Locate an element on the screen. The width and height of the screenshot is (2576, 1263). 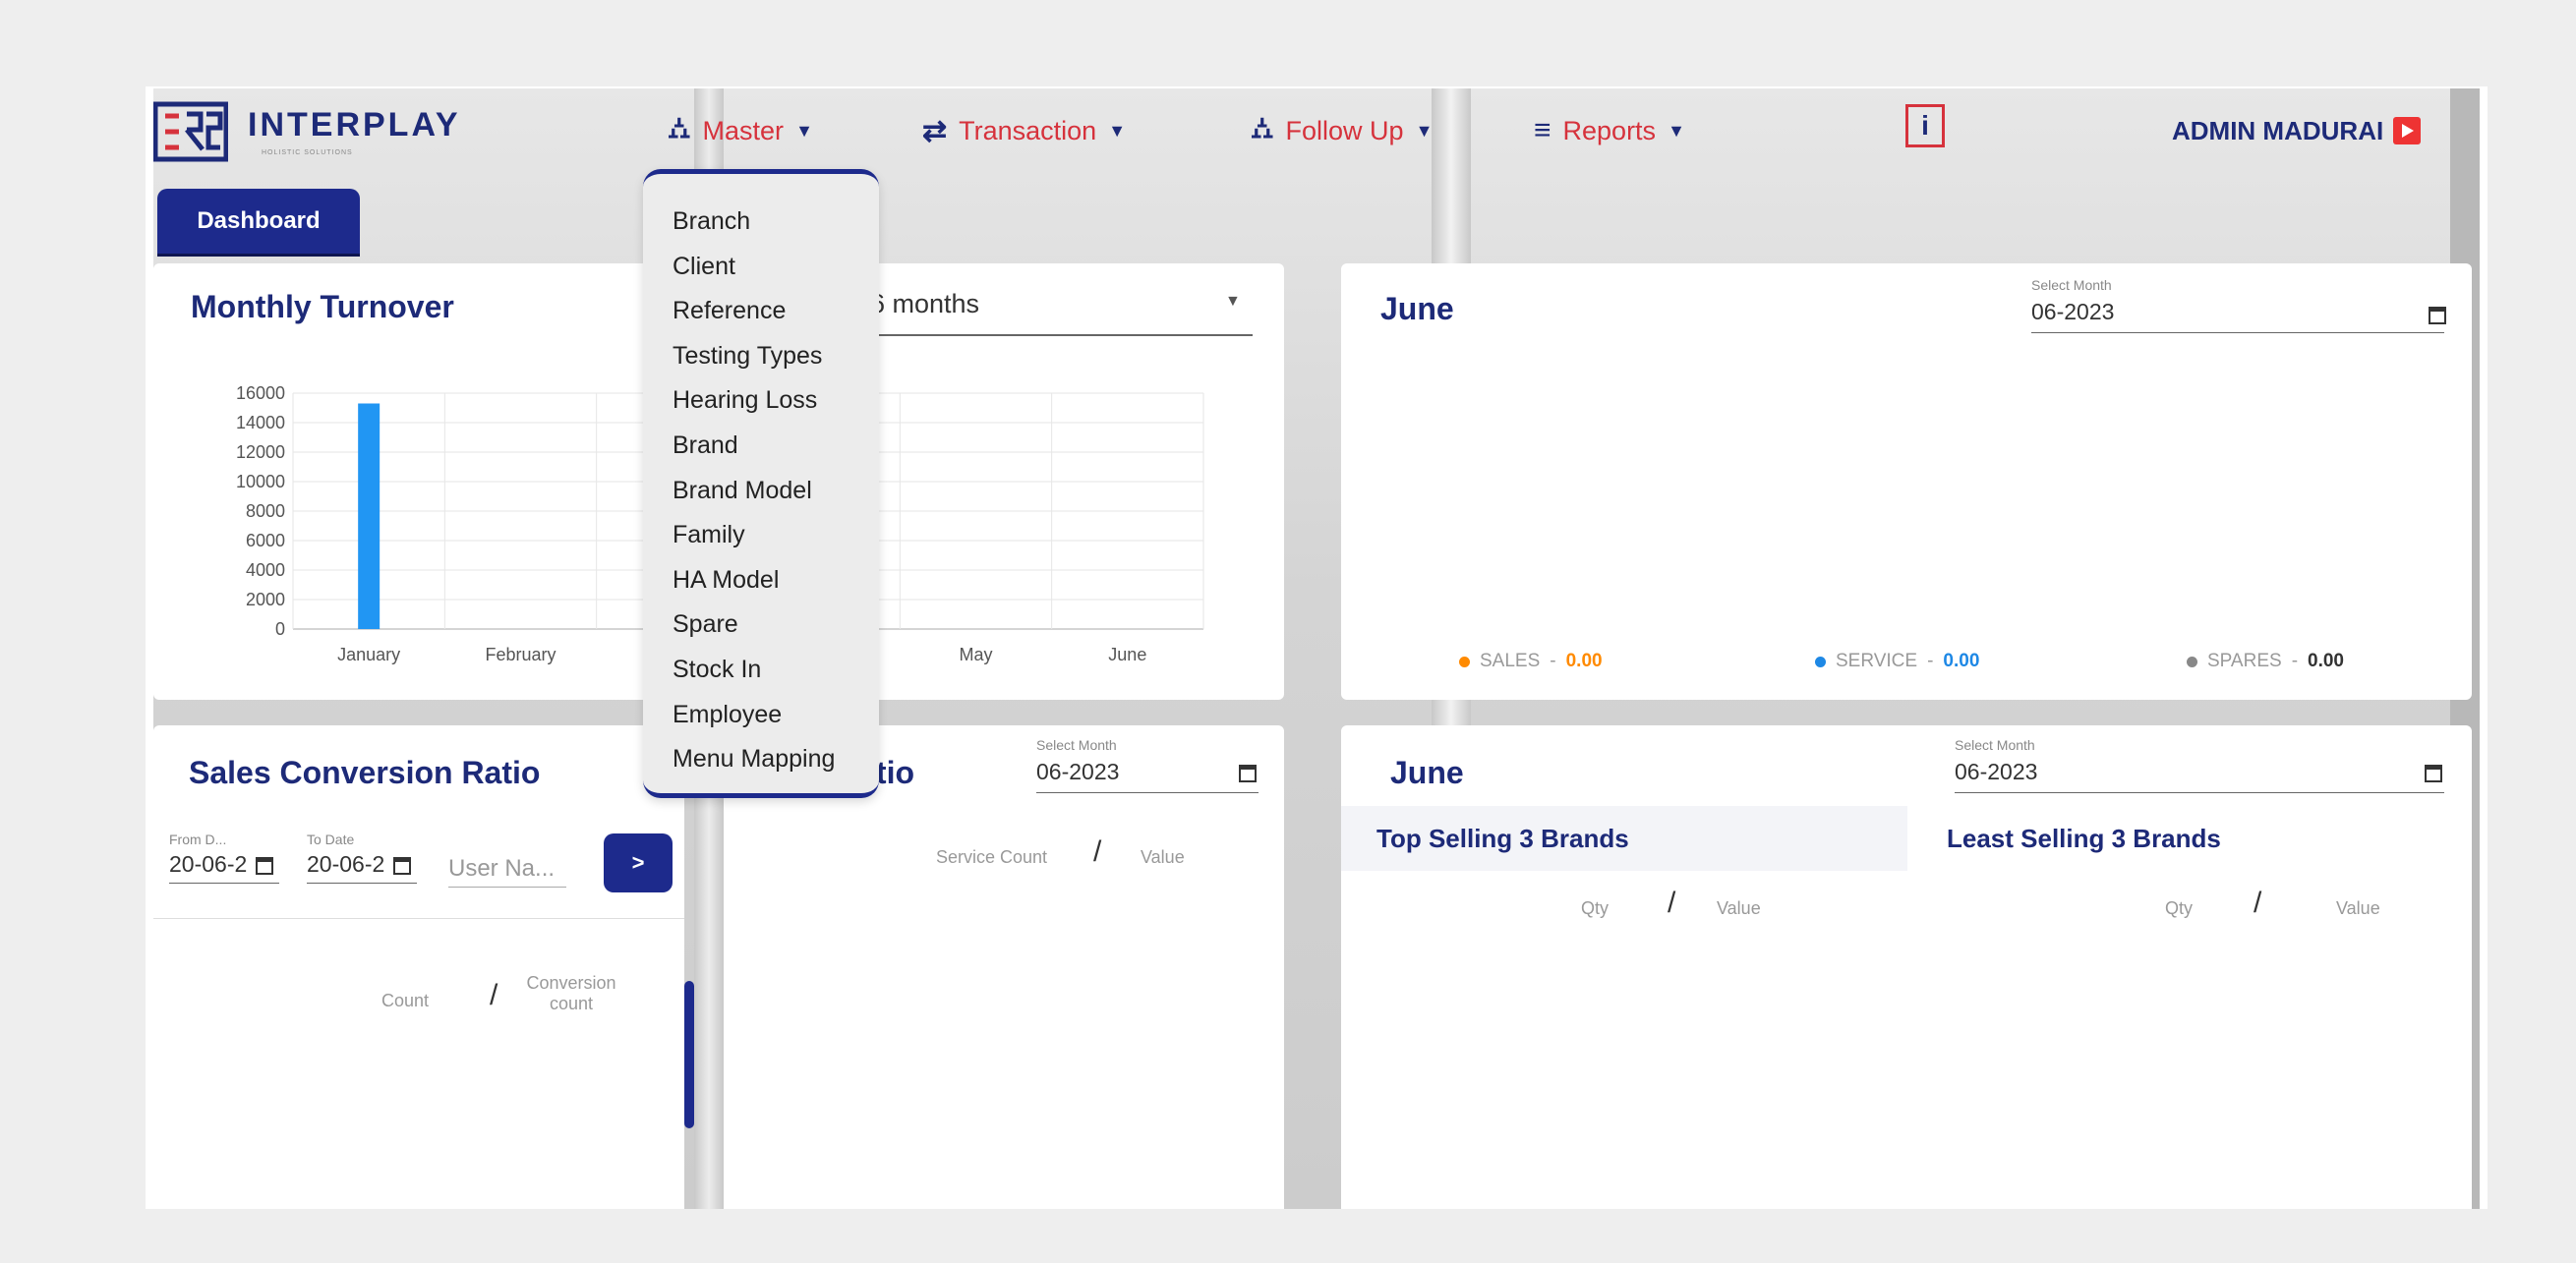
apply-filter-button: > is located at coordinates (638, 862).